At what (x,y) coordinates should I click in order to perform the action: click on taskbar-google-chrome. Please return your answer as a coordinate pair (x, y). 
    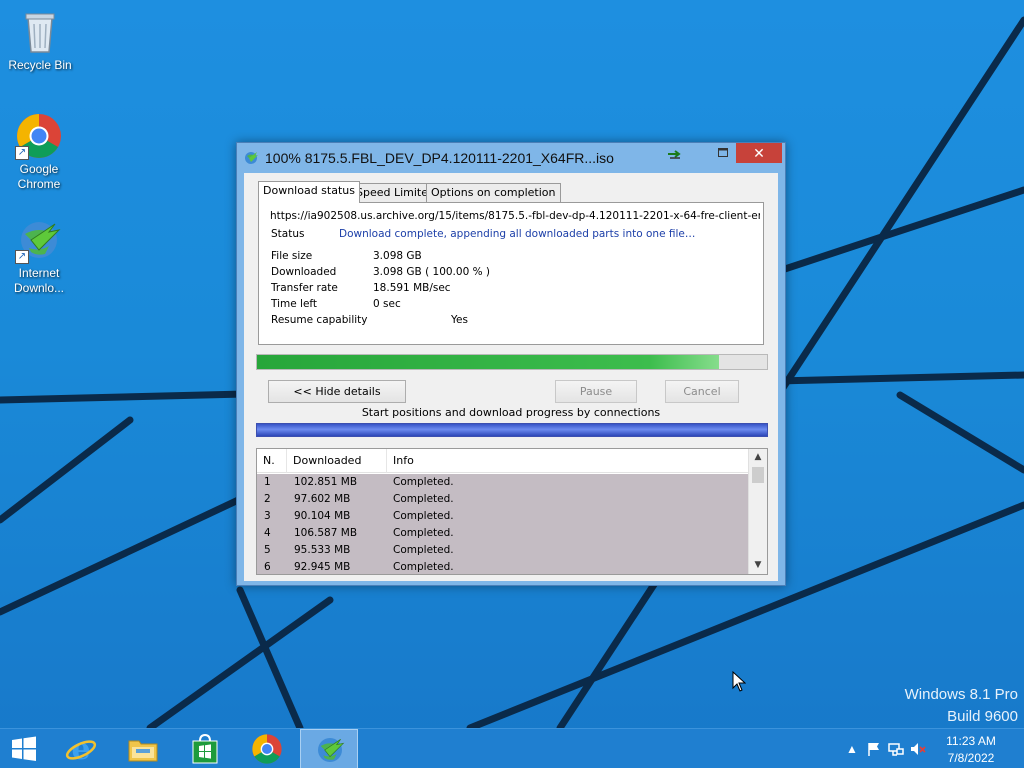
    Looking at the image, I should click on (267, 748).